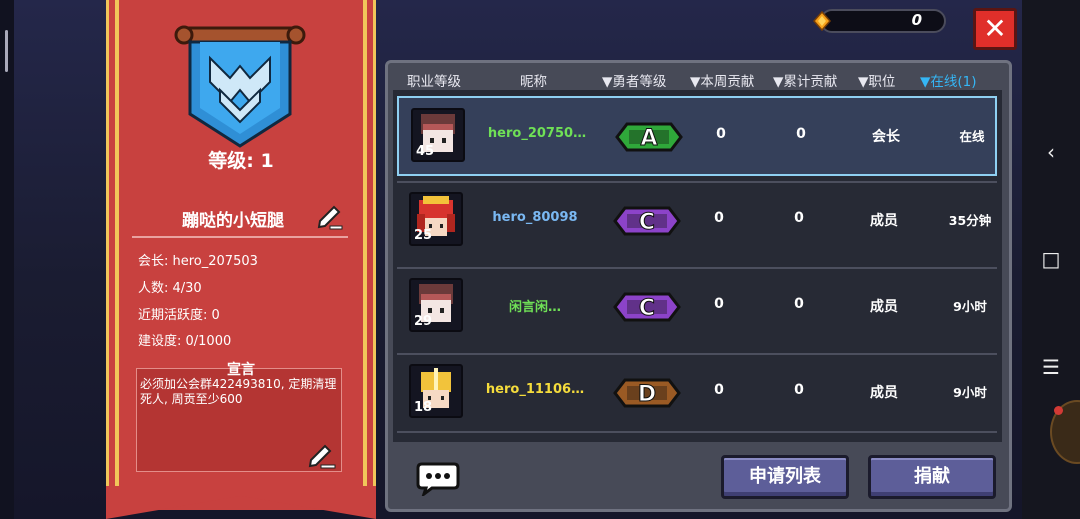 This screenshot has height=519, width=1080. What do you see at coordinates (639, 82) in the screenshot?
I see `column-header-label: 勇者等级` at bounding box center [639, 82].